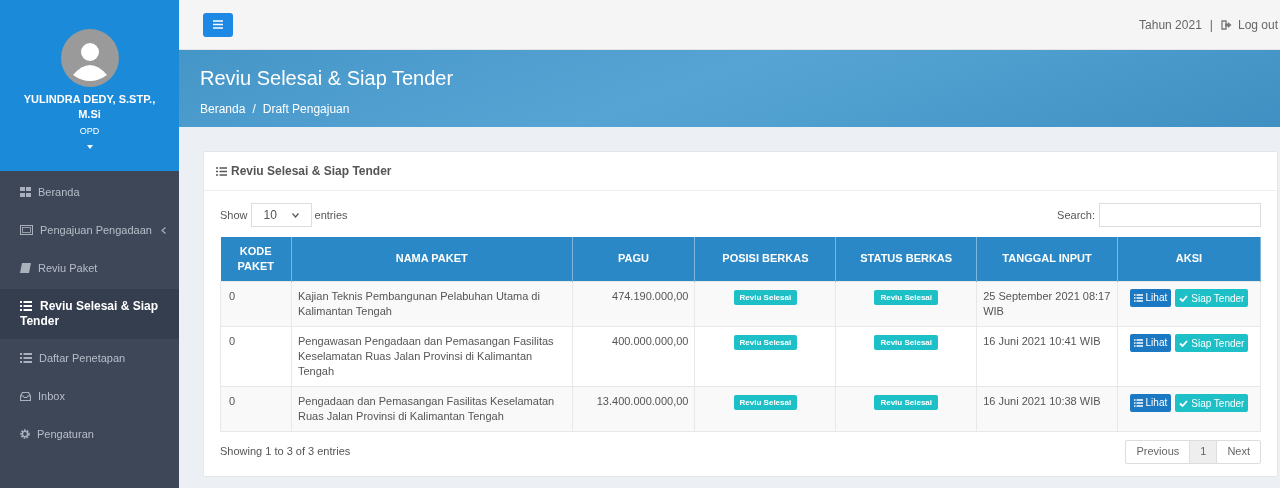 The height and width of the screenshot is (488, 1280). I want to click on sidebar-item: Daftar Penetapan, so click(89, 358).